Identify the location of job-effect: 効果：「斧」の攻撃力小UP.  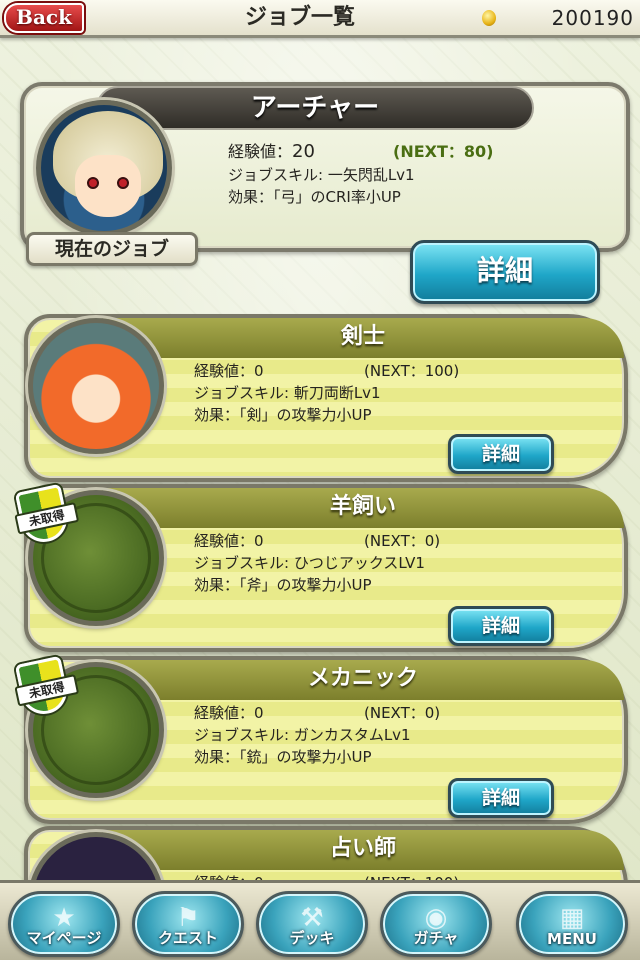
(283, 585).